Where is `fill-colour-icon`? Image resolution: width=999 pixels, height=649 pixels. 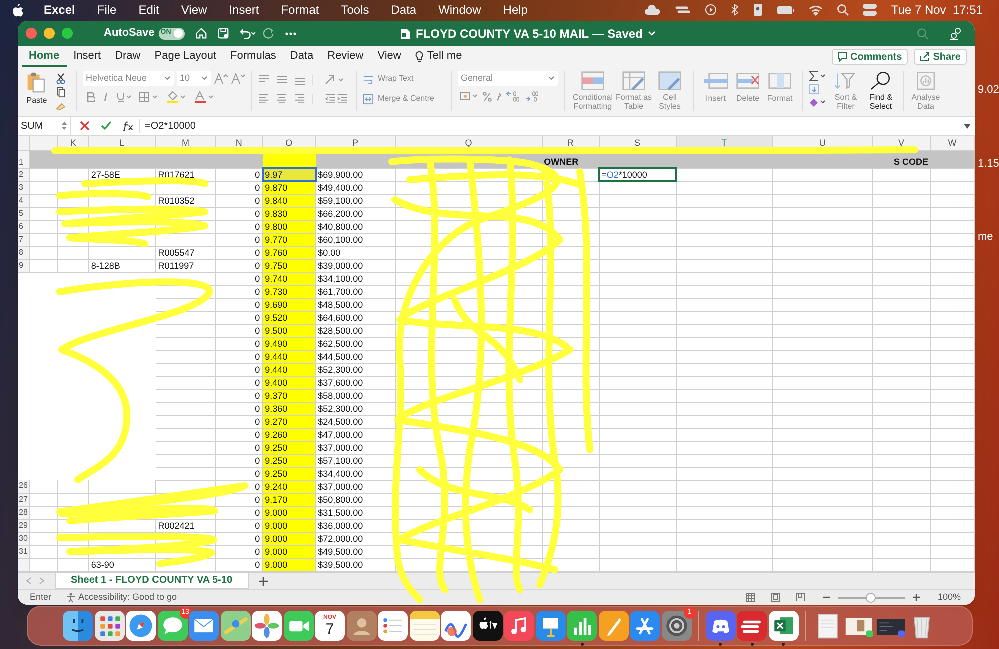
fill-colour-icon is located at coordinates (177, 97).